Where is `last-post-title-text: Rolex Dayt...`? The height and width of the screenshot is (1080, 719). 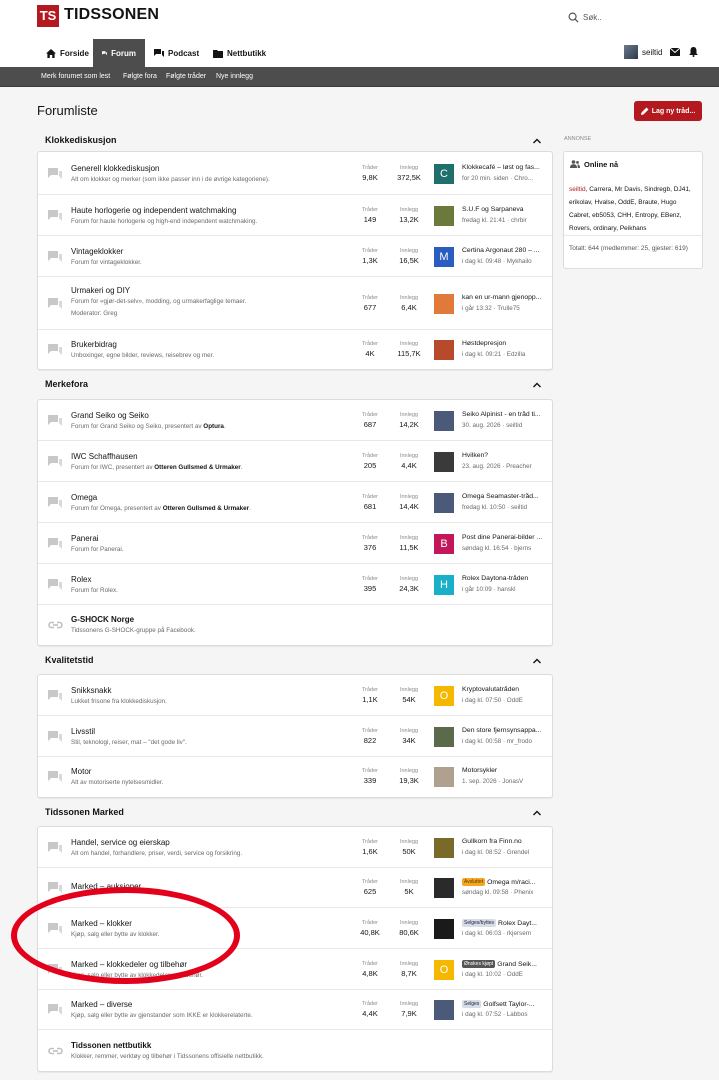 last-post-title-text: Rolex Dayt... is located at coordinates (517, 923).